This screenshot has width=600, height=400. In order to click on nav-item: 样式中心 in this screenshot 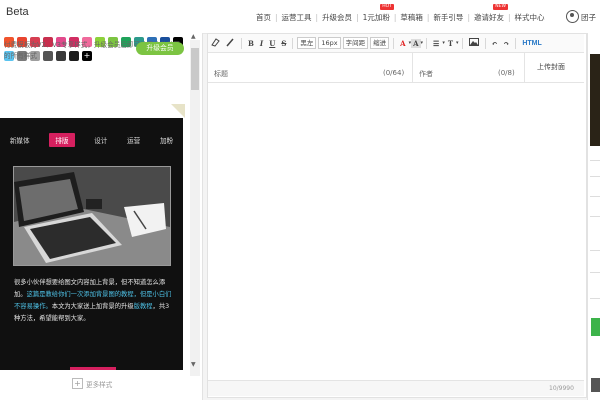, I will do `click(530, 17)`.